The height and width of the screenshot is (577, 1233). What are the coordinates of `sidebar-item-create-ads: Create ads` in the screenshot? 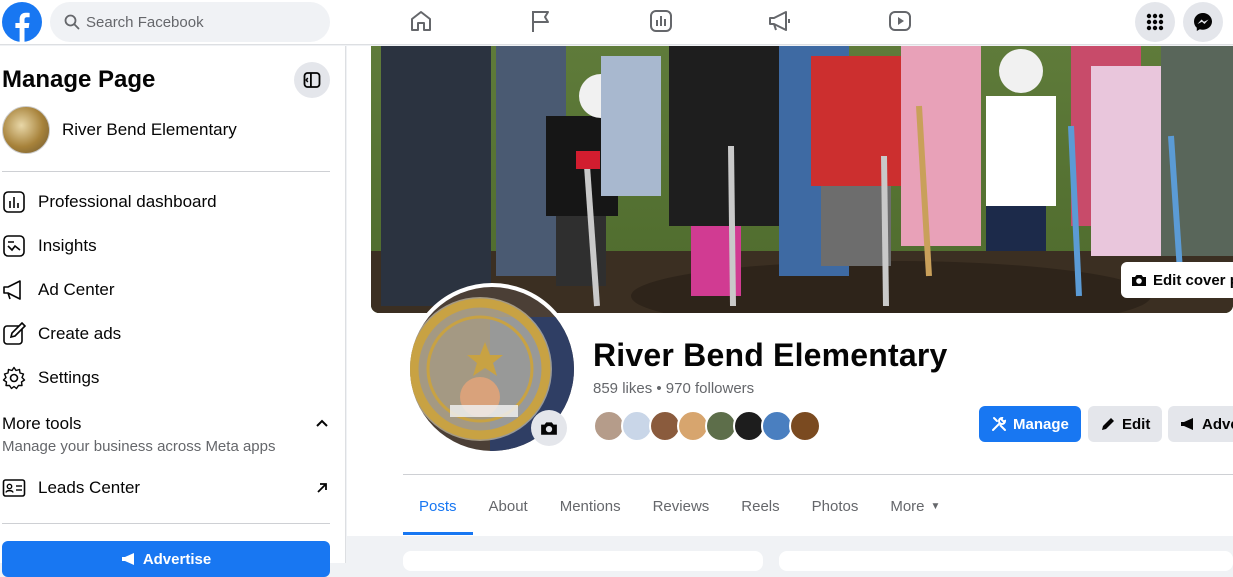 It's located at (166, 334).